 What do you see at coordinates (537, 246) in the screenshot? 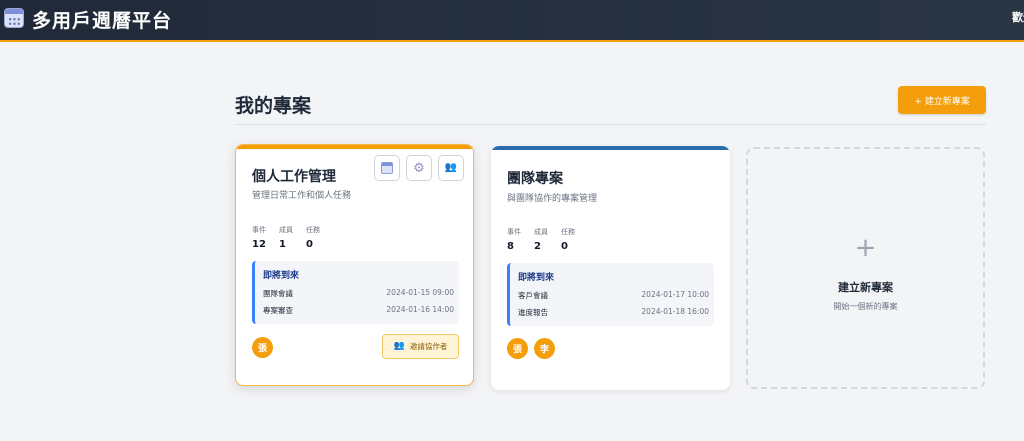
I see `stat-value: 2` at bounding box center [537, 246].